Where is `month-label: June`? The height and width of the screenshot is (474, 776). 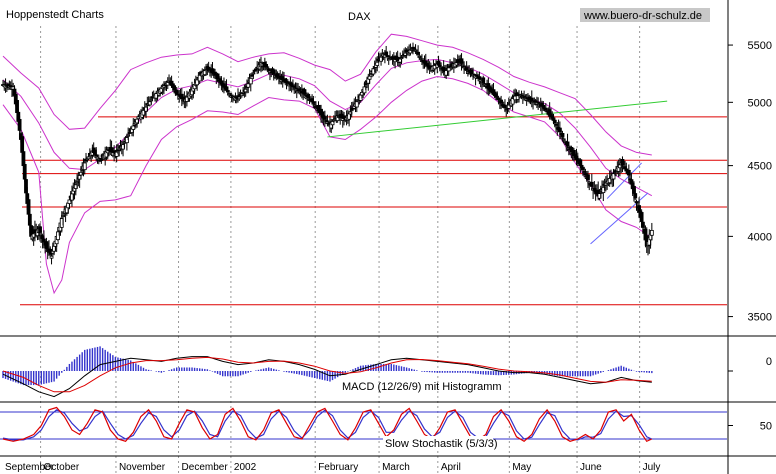
month-label: June is located at coordinates (591, 467).